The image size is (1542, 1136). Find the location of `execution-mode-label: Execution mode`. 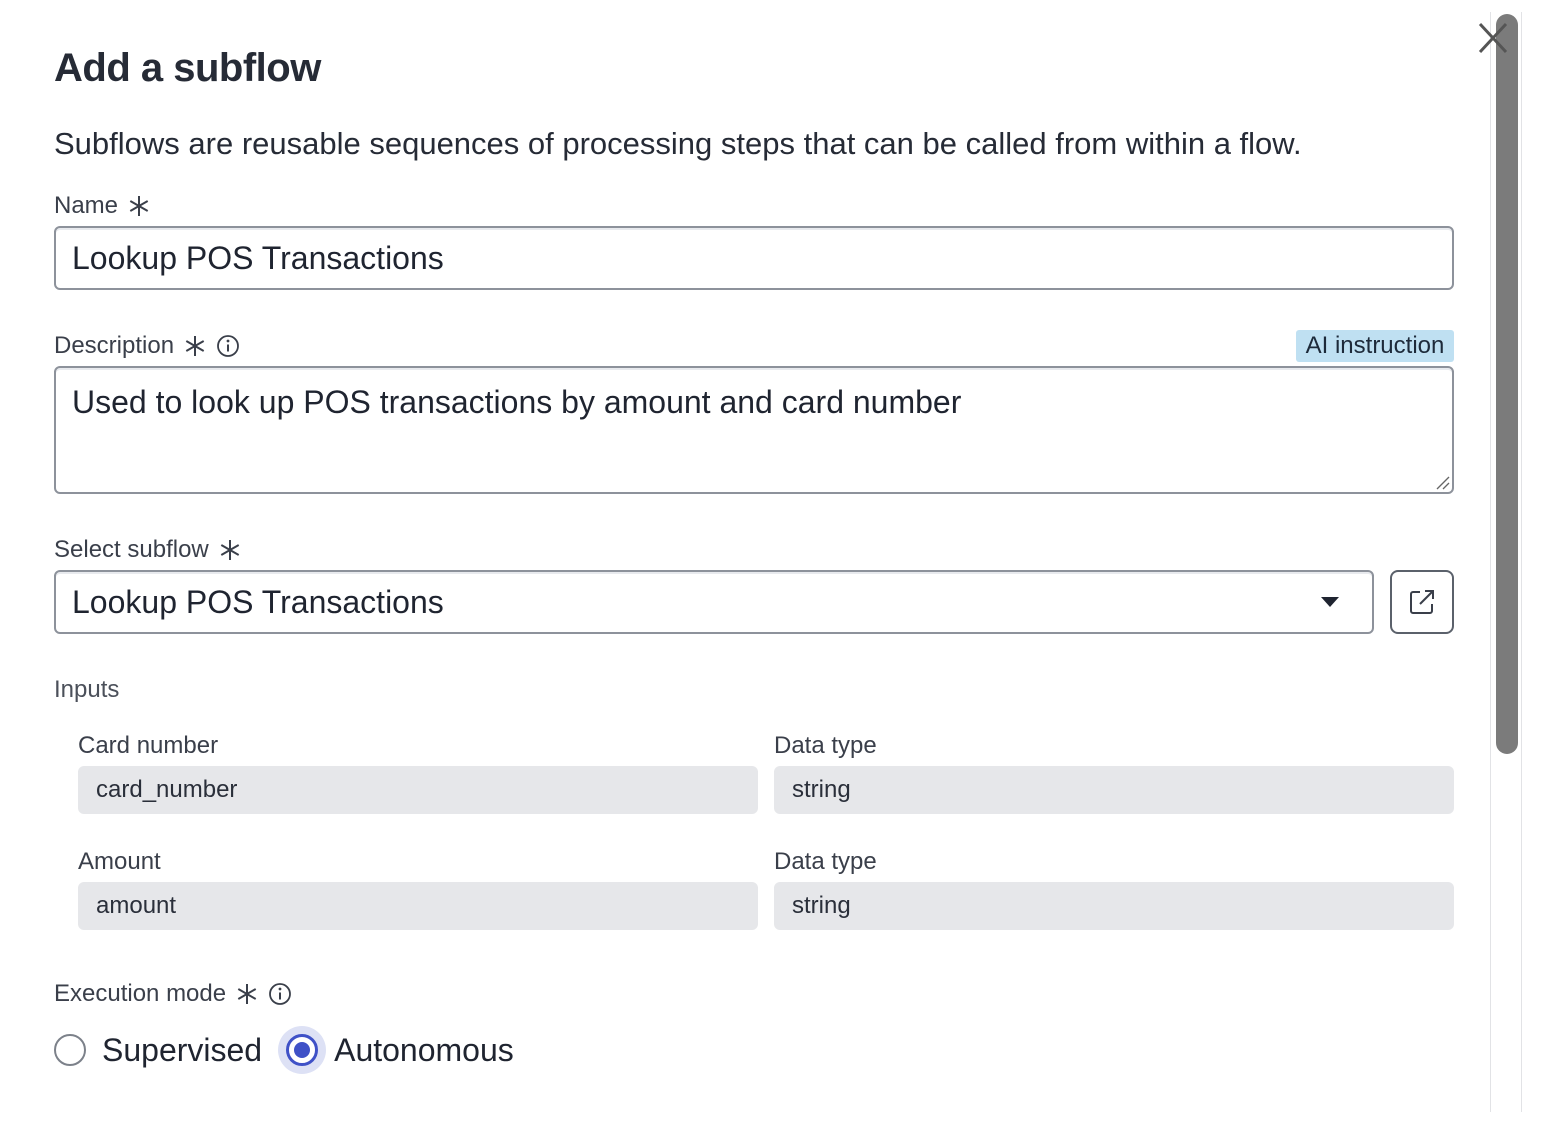

execution-mode-label: Execution mode is located at coordinates (140, 993).